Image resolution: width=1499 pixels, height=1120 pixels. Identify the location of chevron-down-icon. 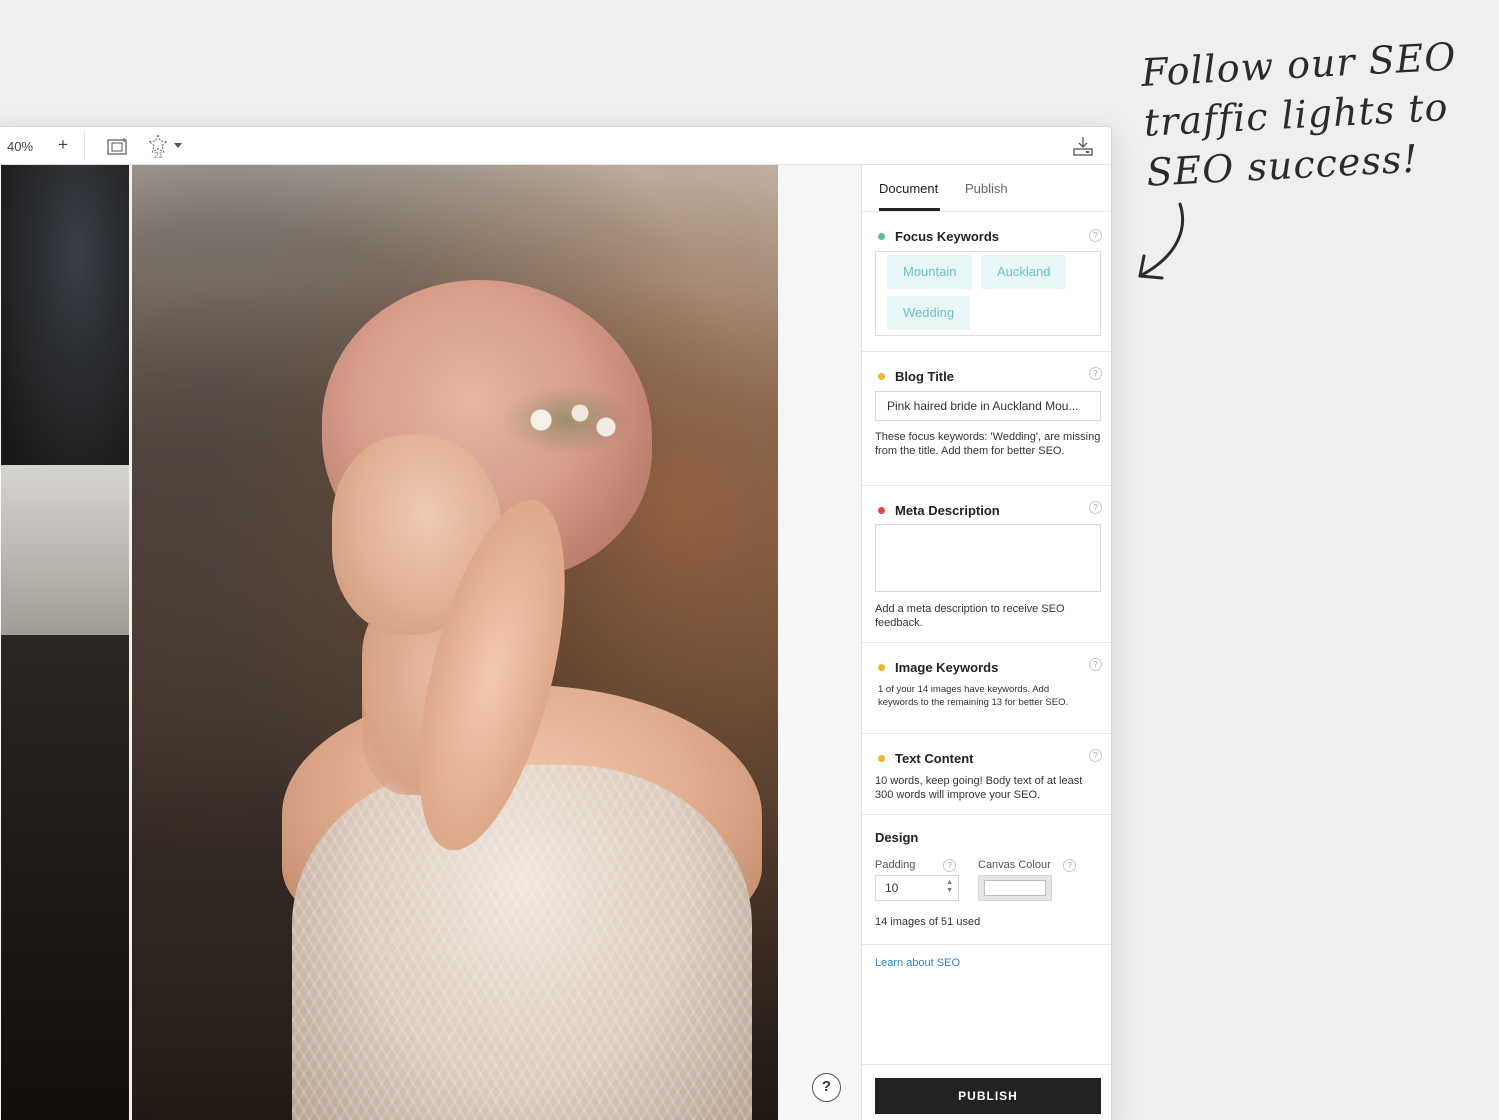
(178, 145).